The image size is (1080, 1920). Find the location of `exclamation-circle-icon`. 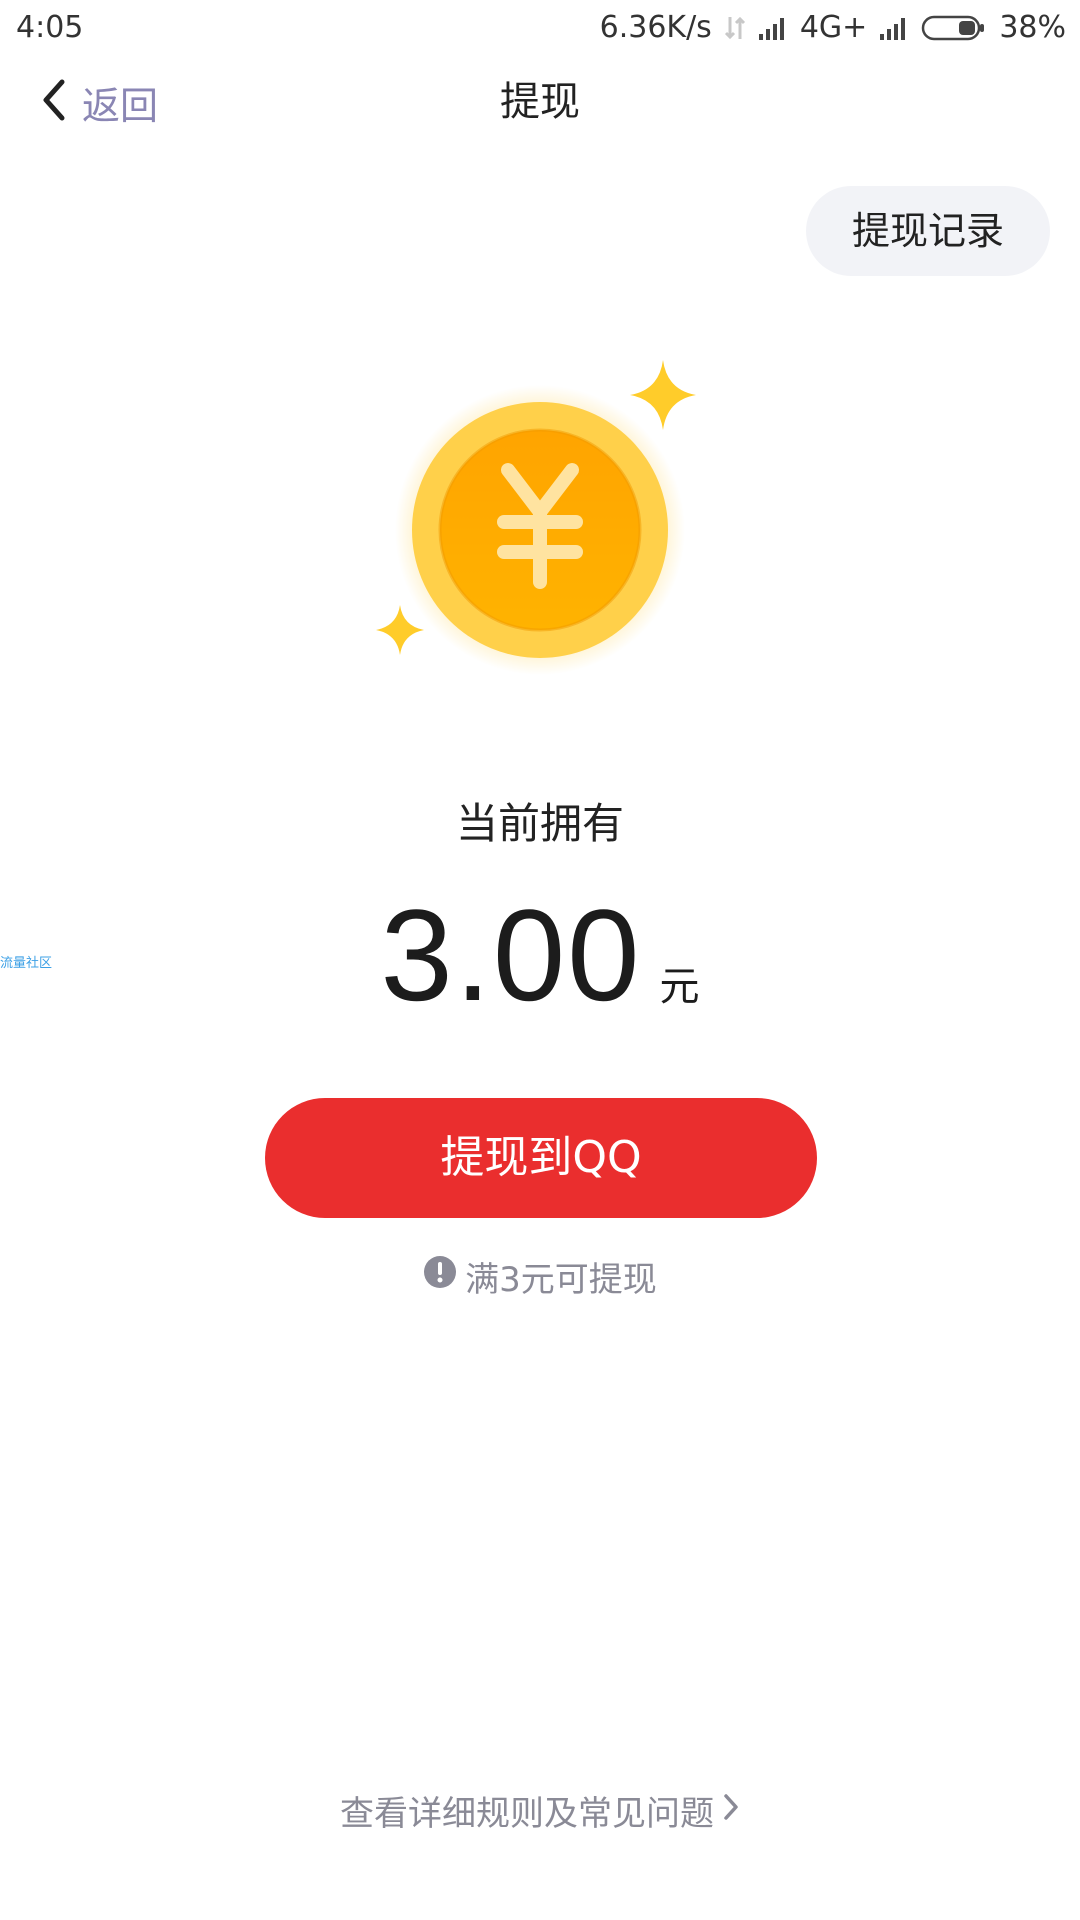

exclamation-circle-icon is located at coordinates (440, 1276).